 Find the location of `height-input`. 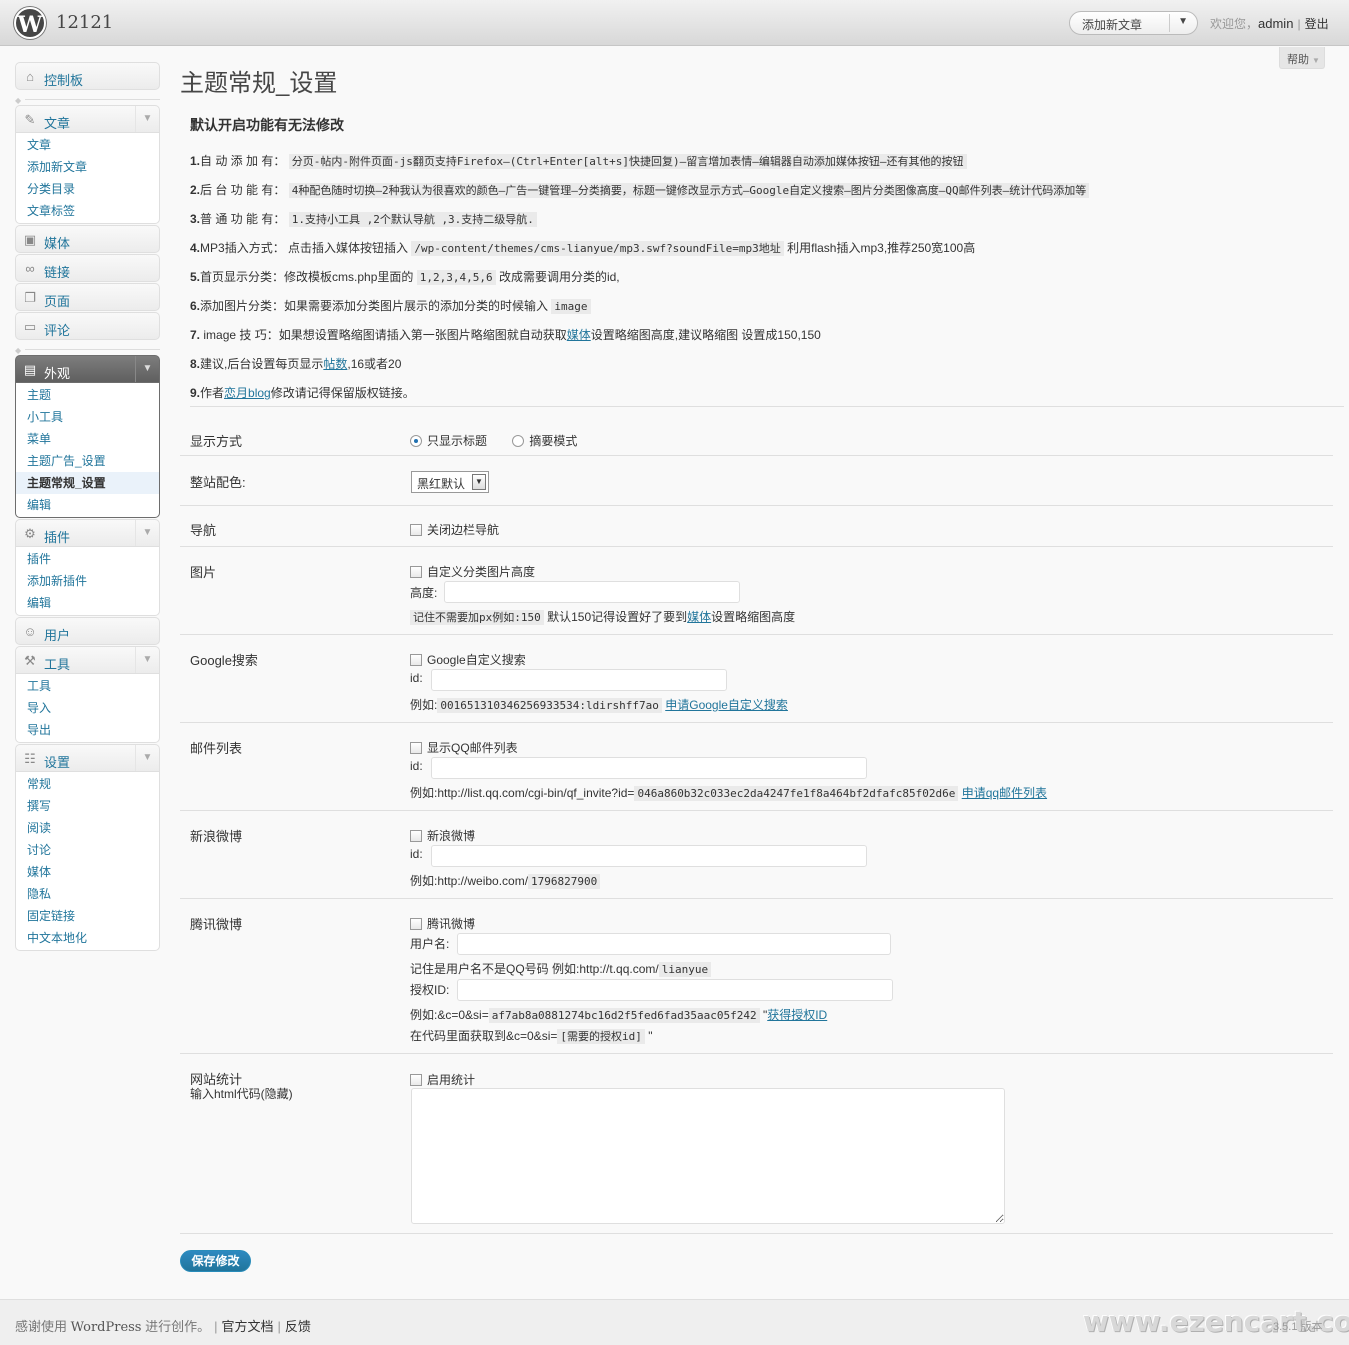

height-input is located at coordinates (592, 592).